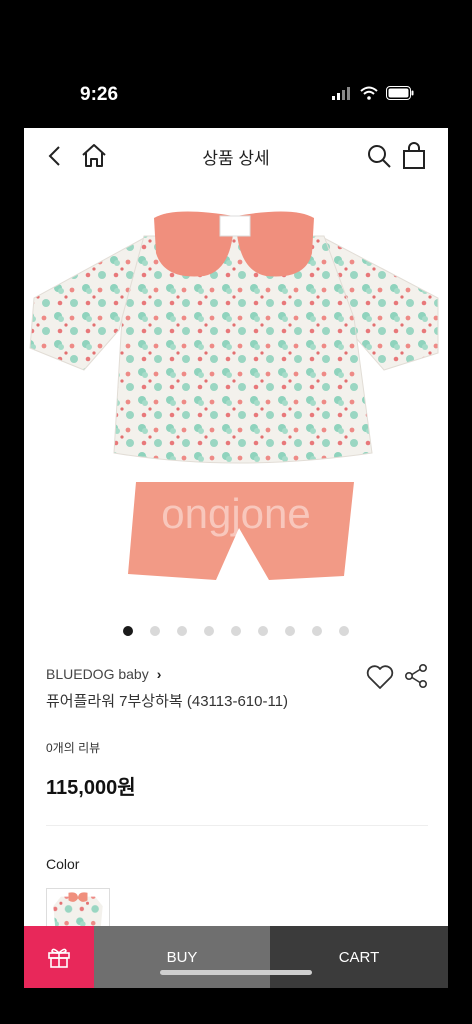 The width and height of the screenshot is (472, 1024). What do you see at coordinates (400, 93) in the screenshot?
I see `battery-icon` at bounding box center [400, 93].